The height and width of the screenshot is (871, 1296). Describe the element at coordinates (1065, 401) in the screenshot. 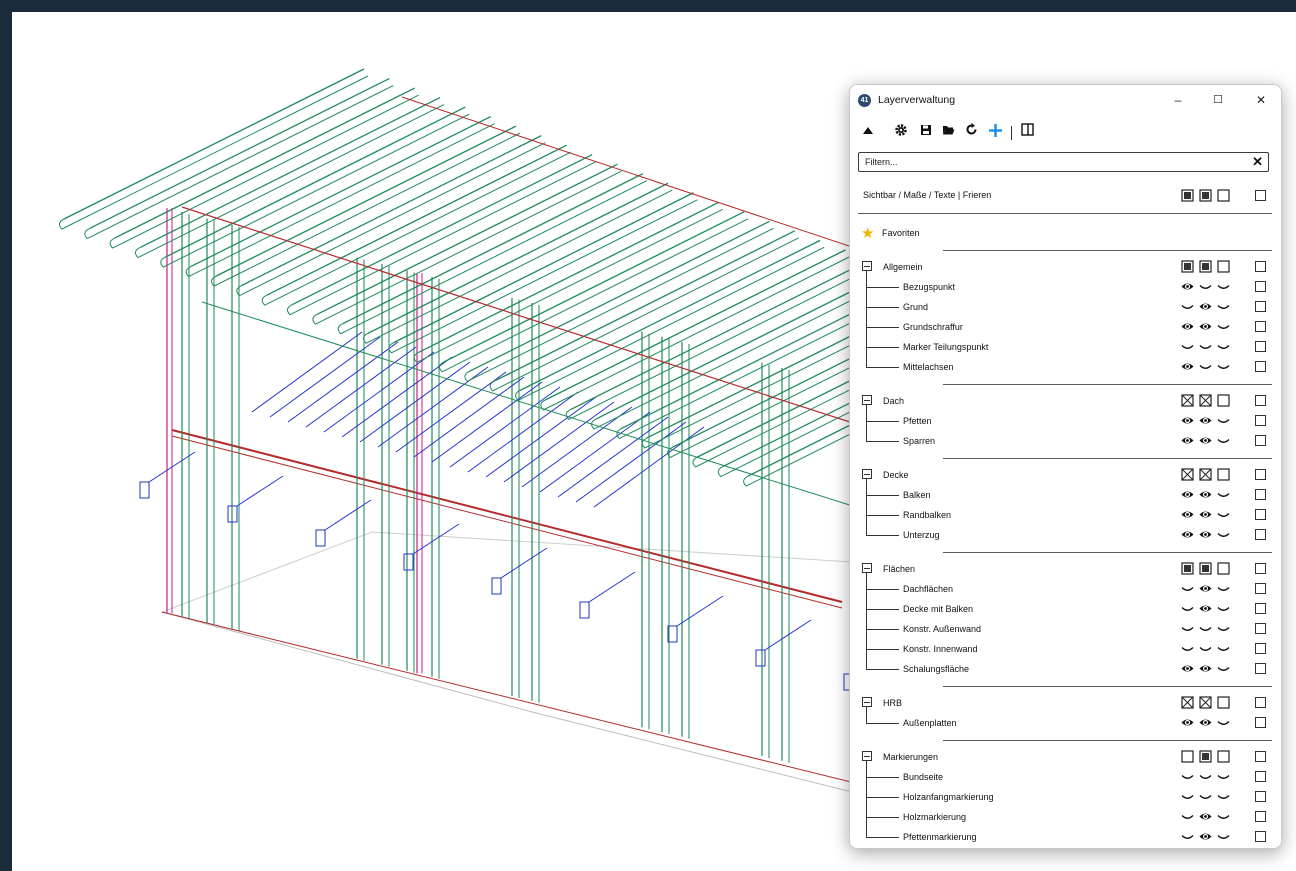

I see `layer-group-row: Dach` at that location.